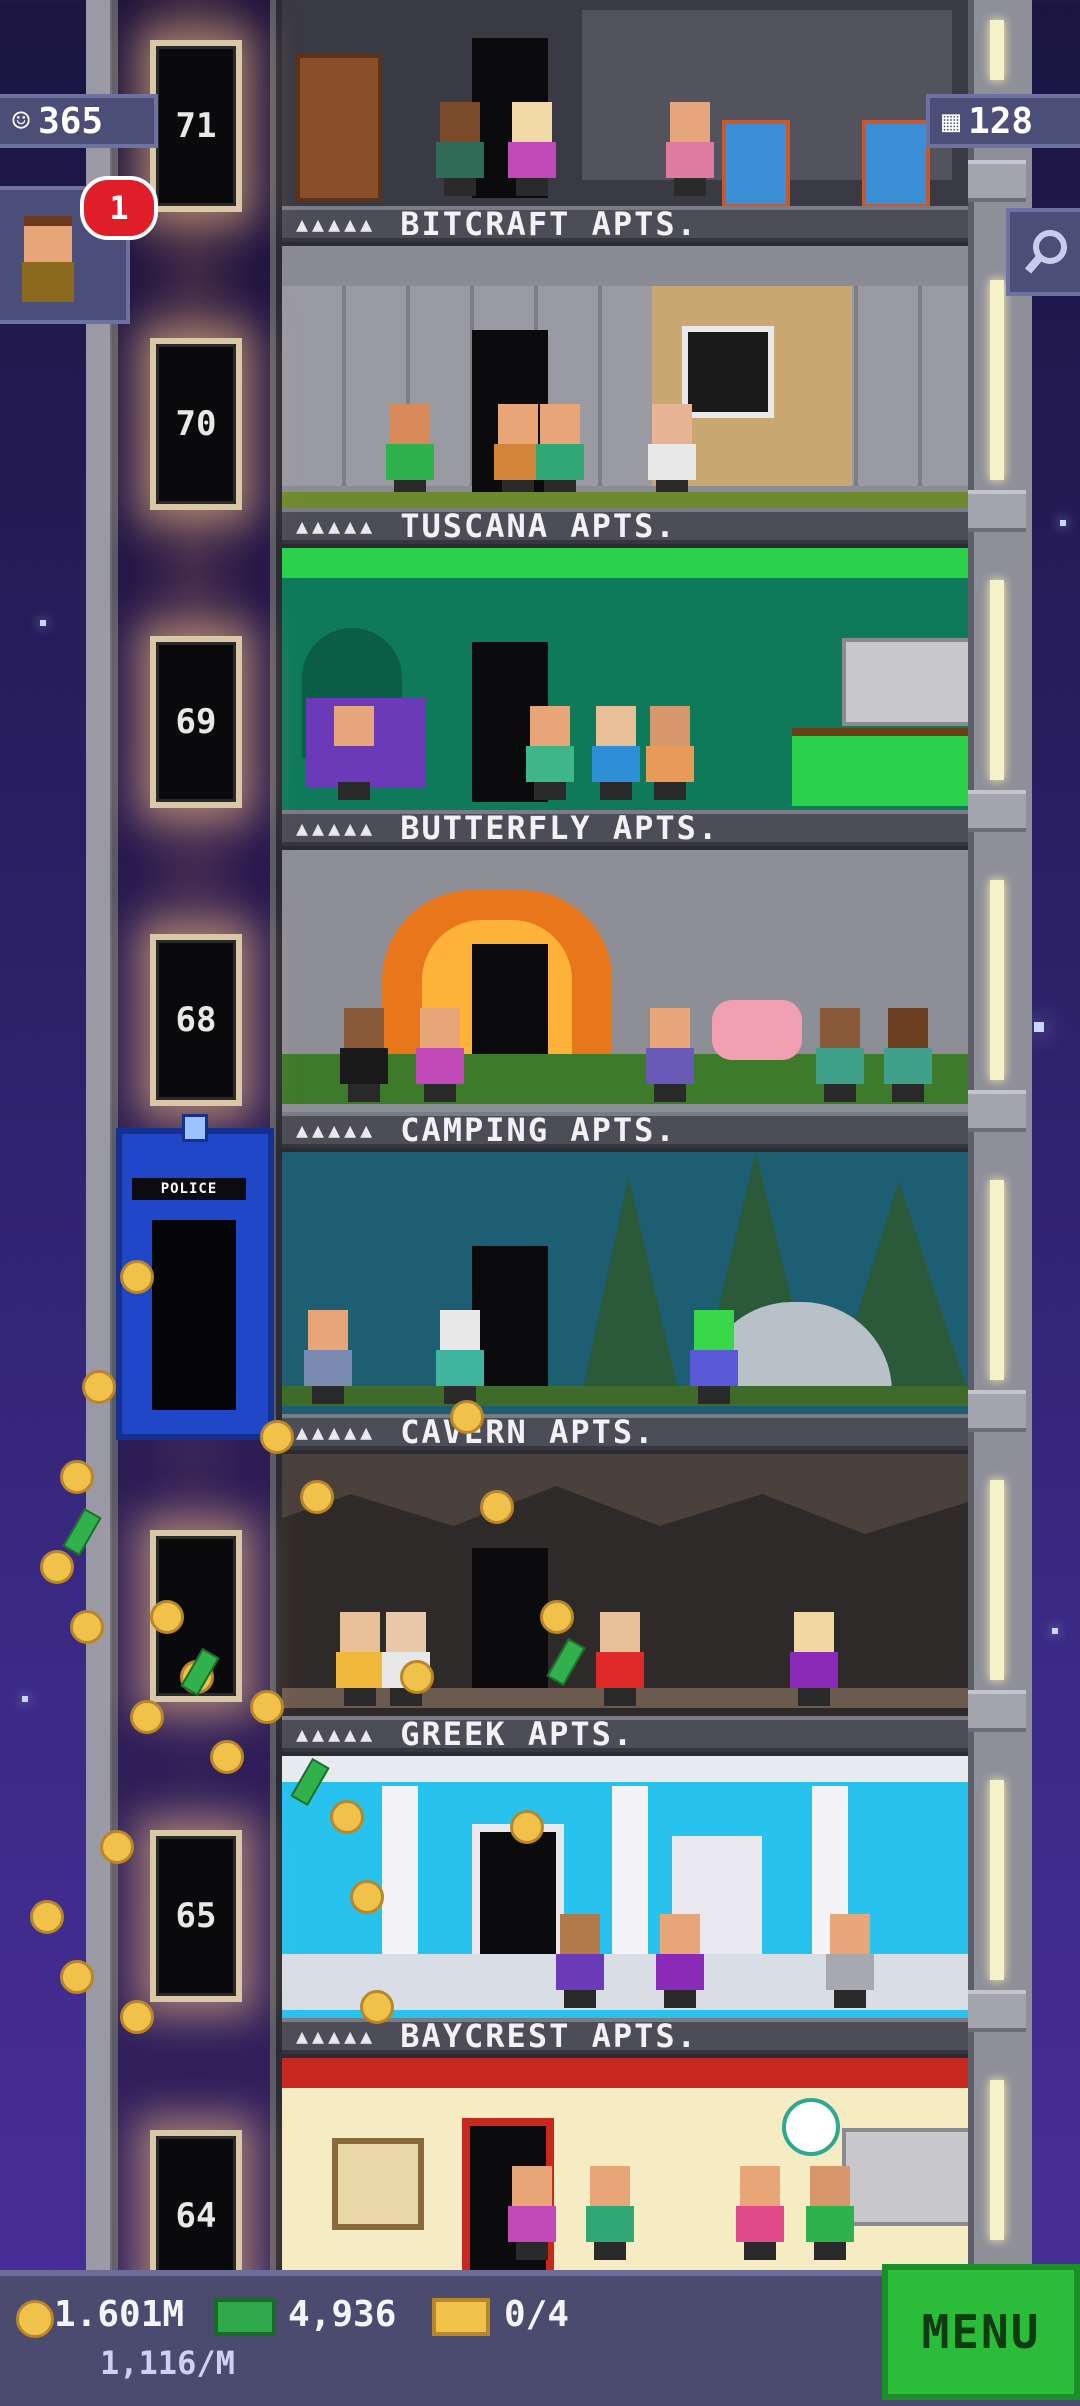  What do you see at coordinates (549, 2036) in the screenshot?
I see `floor-name: BAYCREST APTS.` at bounding box center [549, 2036].